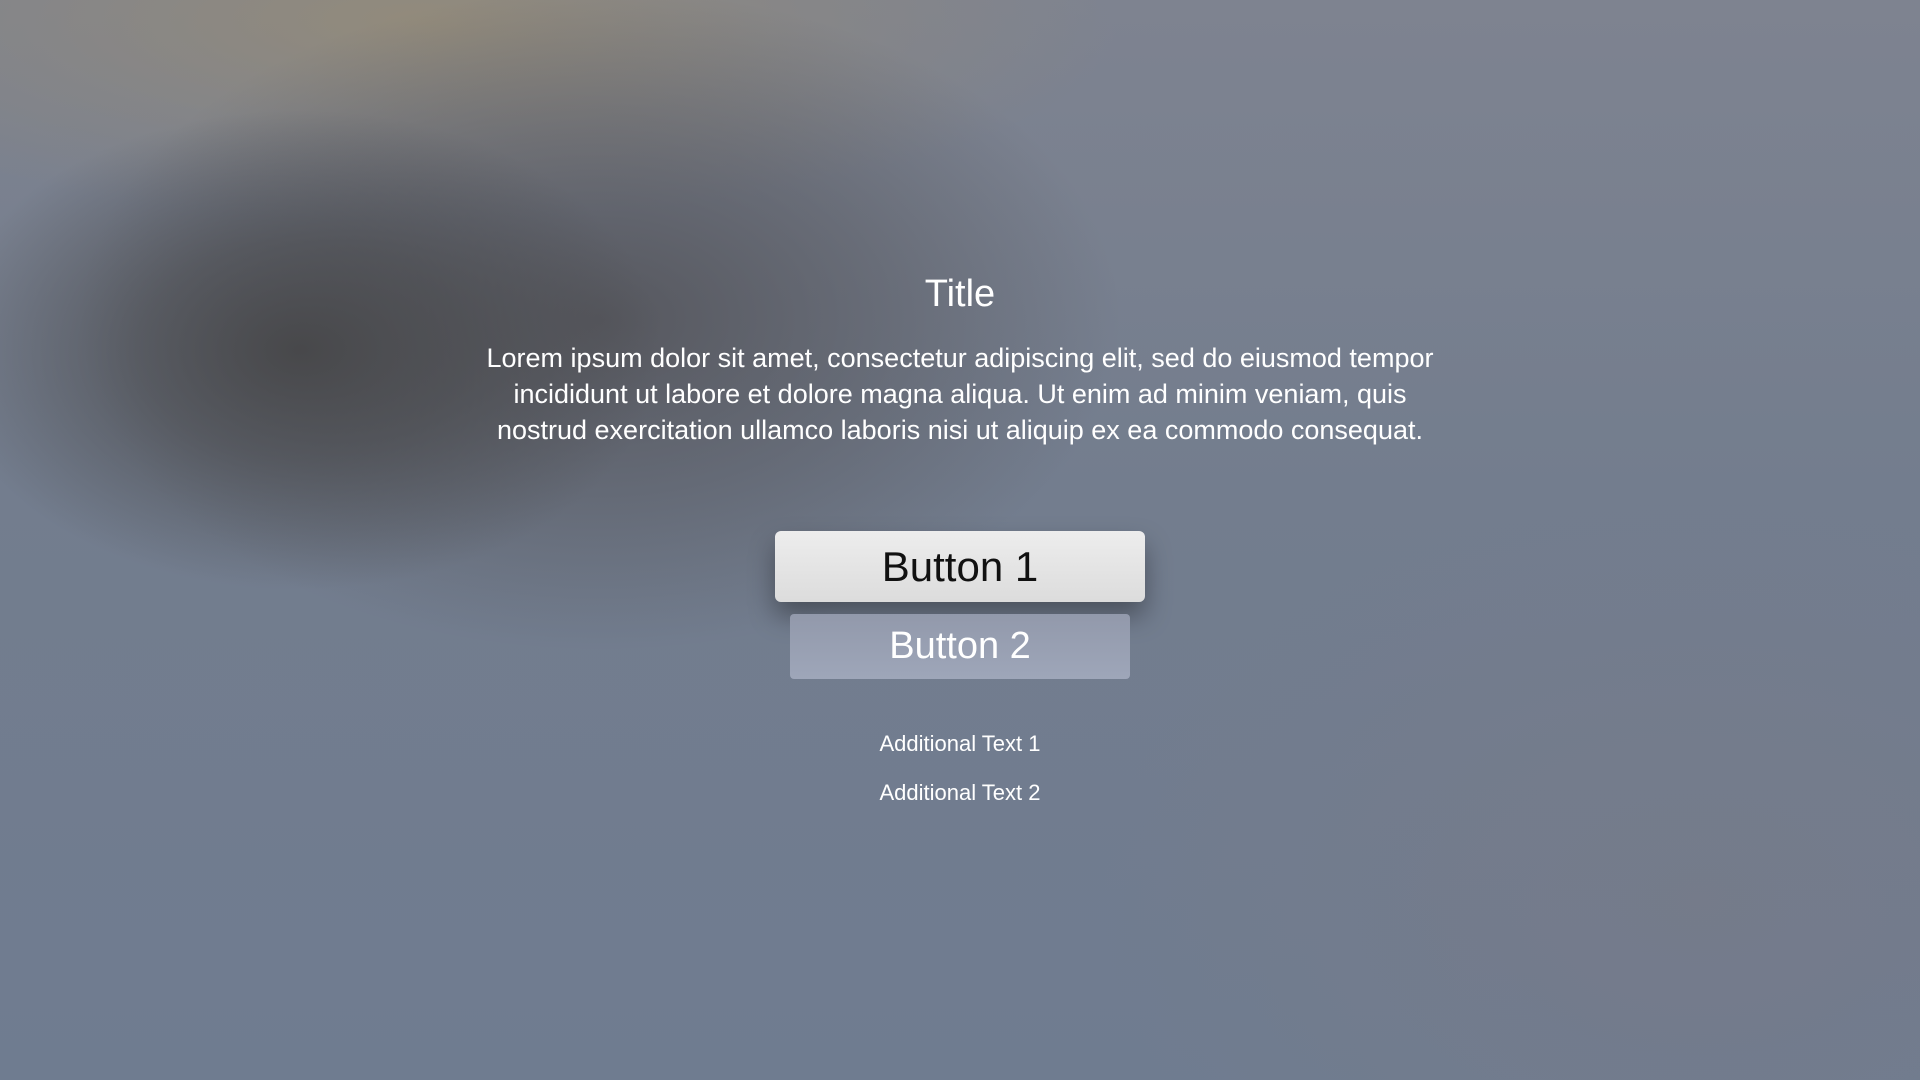  I want to click on alert-title: Title, so click(960, 294).